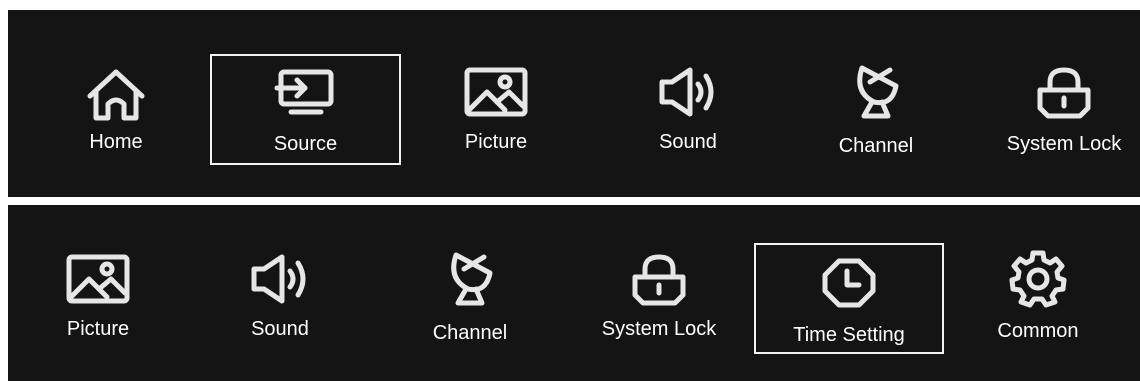 The height and width of the screenshot is (381, 1140). Describe the element at coordinates (849, 283) in the screenshot. I see `clock-icon` at that location.